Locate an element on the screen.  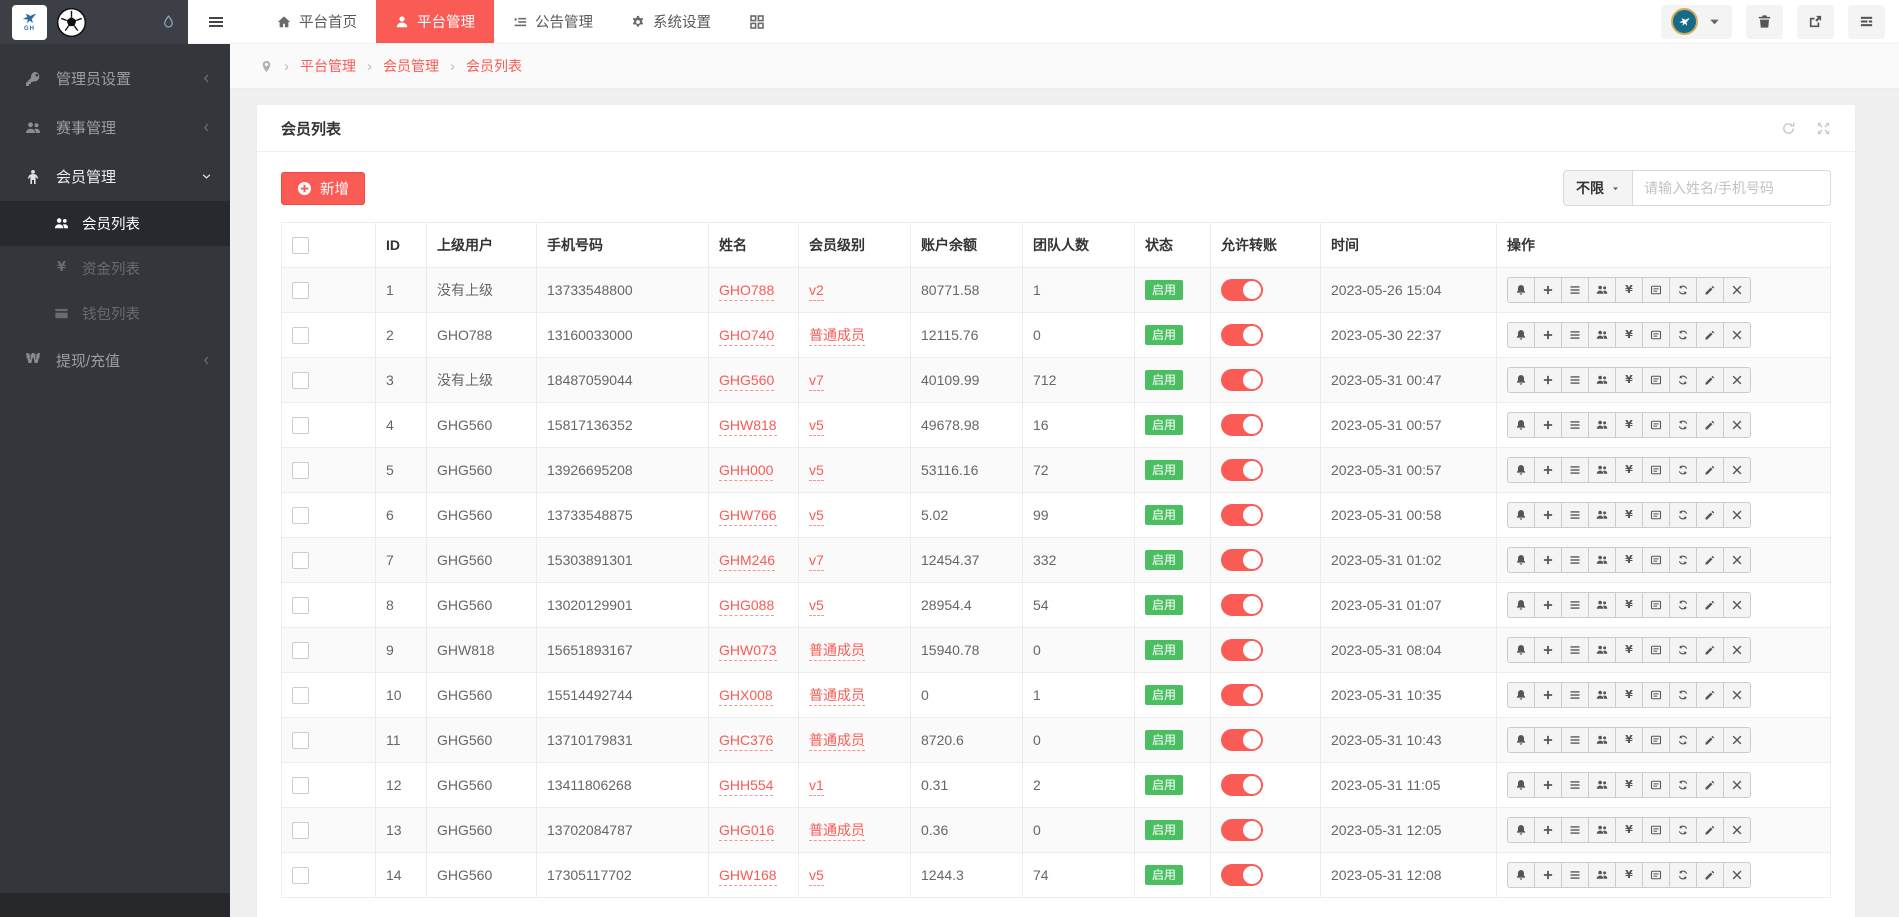
breadcrumb-link-member-manage: 会员管理 is located at coordinates (411, 66).